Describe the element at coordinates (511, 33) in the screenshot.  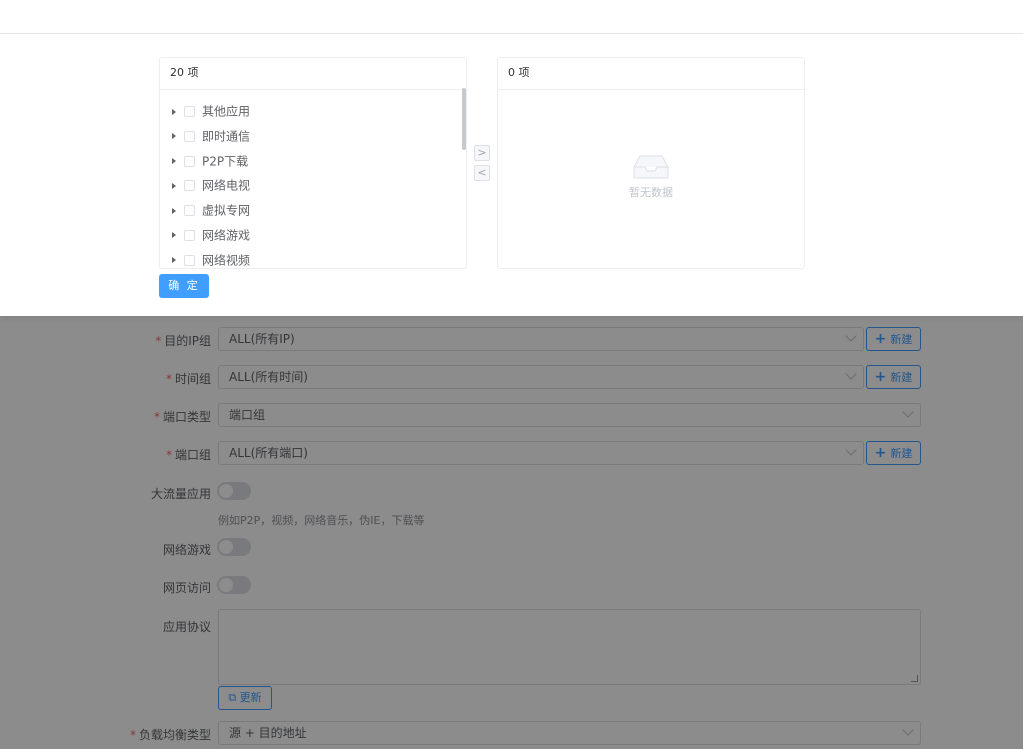
I see `divider` at that location.